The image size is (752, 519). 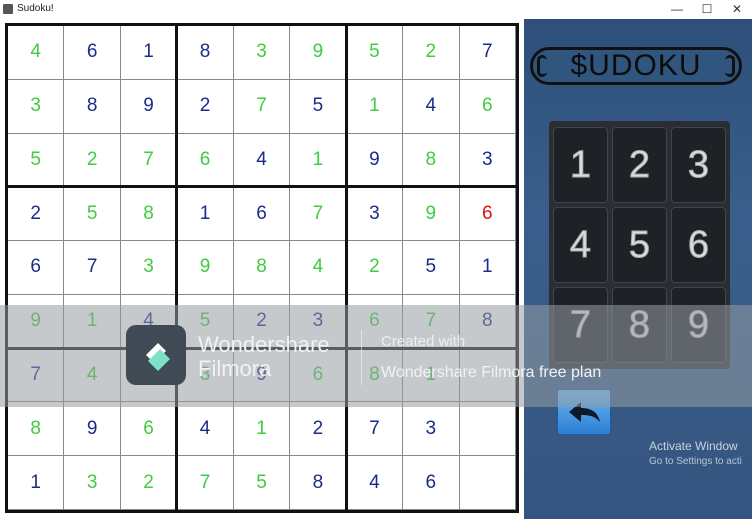 What do you see at coordinates (149, 106) in the screenshot?
I see `cell-r2c3: 9` at bounding box center [149, 106].